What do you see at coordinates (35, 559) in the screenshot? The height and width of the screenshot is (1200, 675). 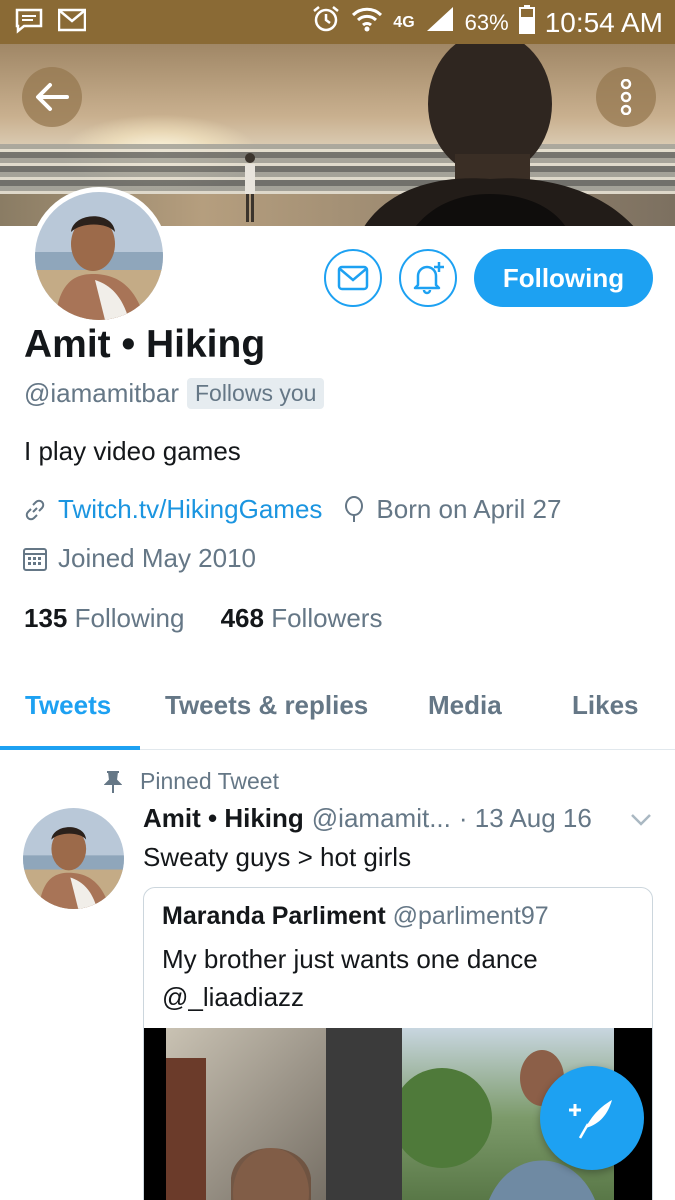 I see `calendar-icon` at bounding box center [35, 559].